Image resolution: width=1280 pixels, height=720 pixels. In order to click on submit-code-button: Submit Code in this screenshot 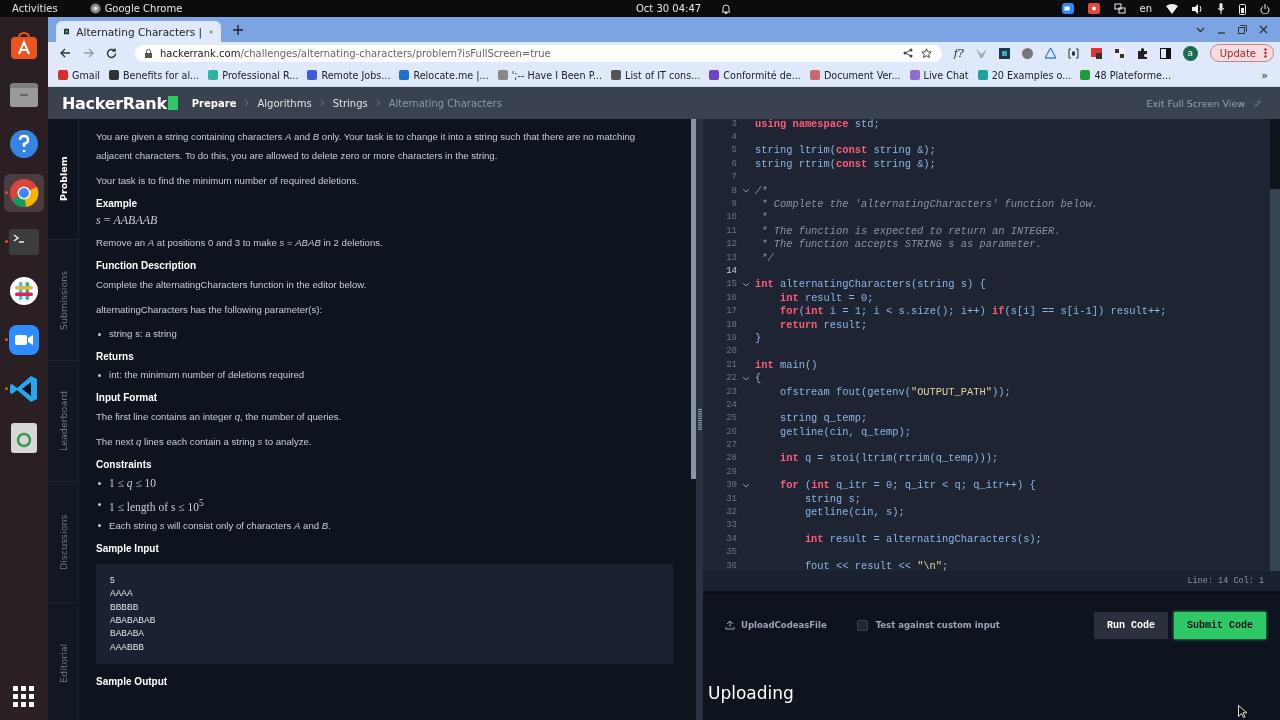, I will do `click(1220, 625)`.